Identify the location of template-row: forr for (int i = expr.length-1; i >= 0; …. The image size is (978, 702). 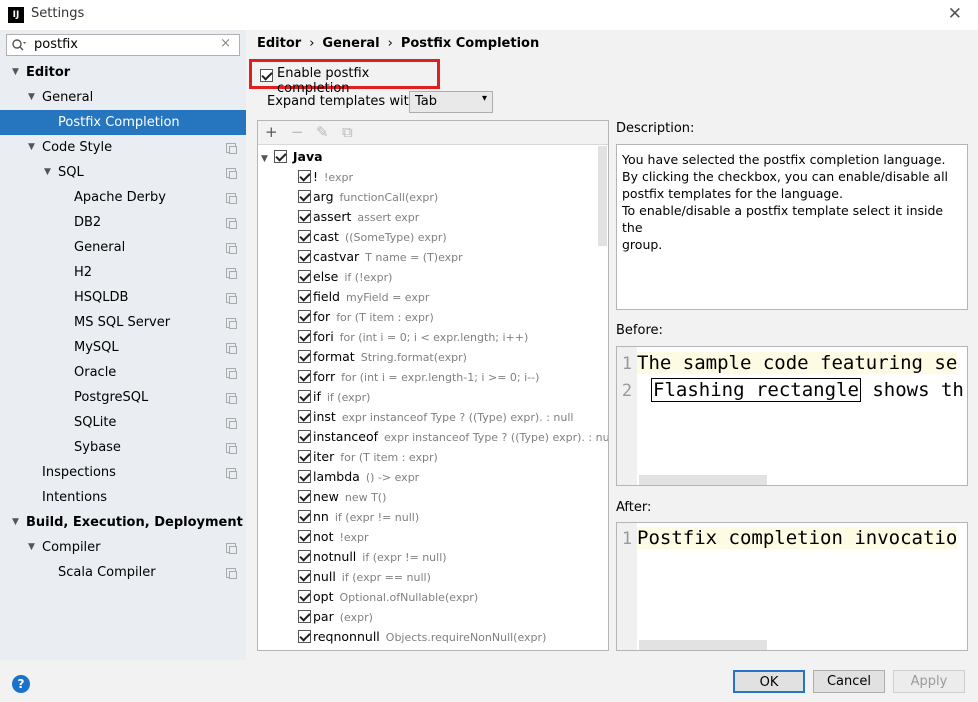
(418, 377).